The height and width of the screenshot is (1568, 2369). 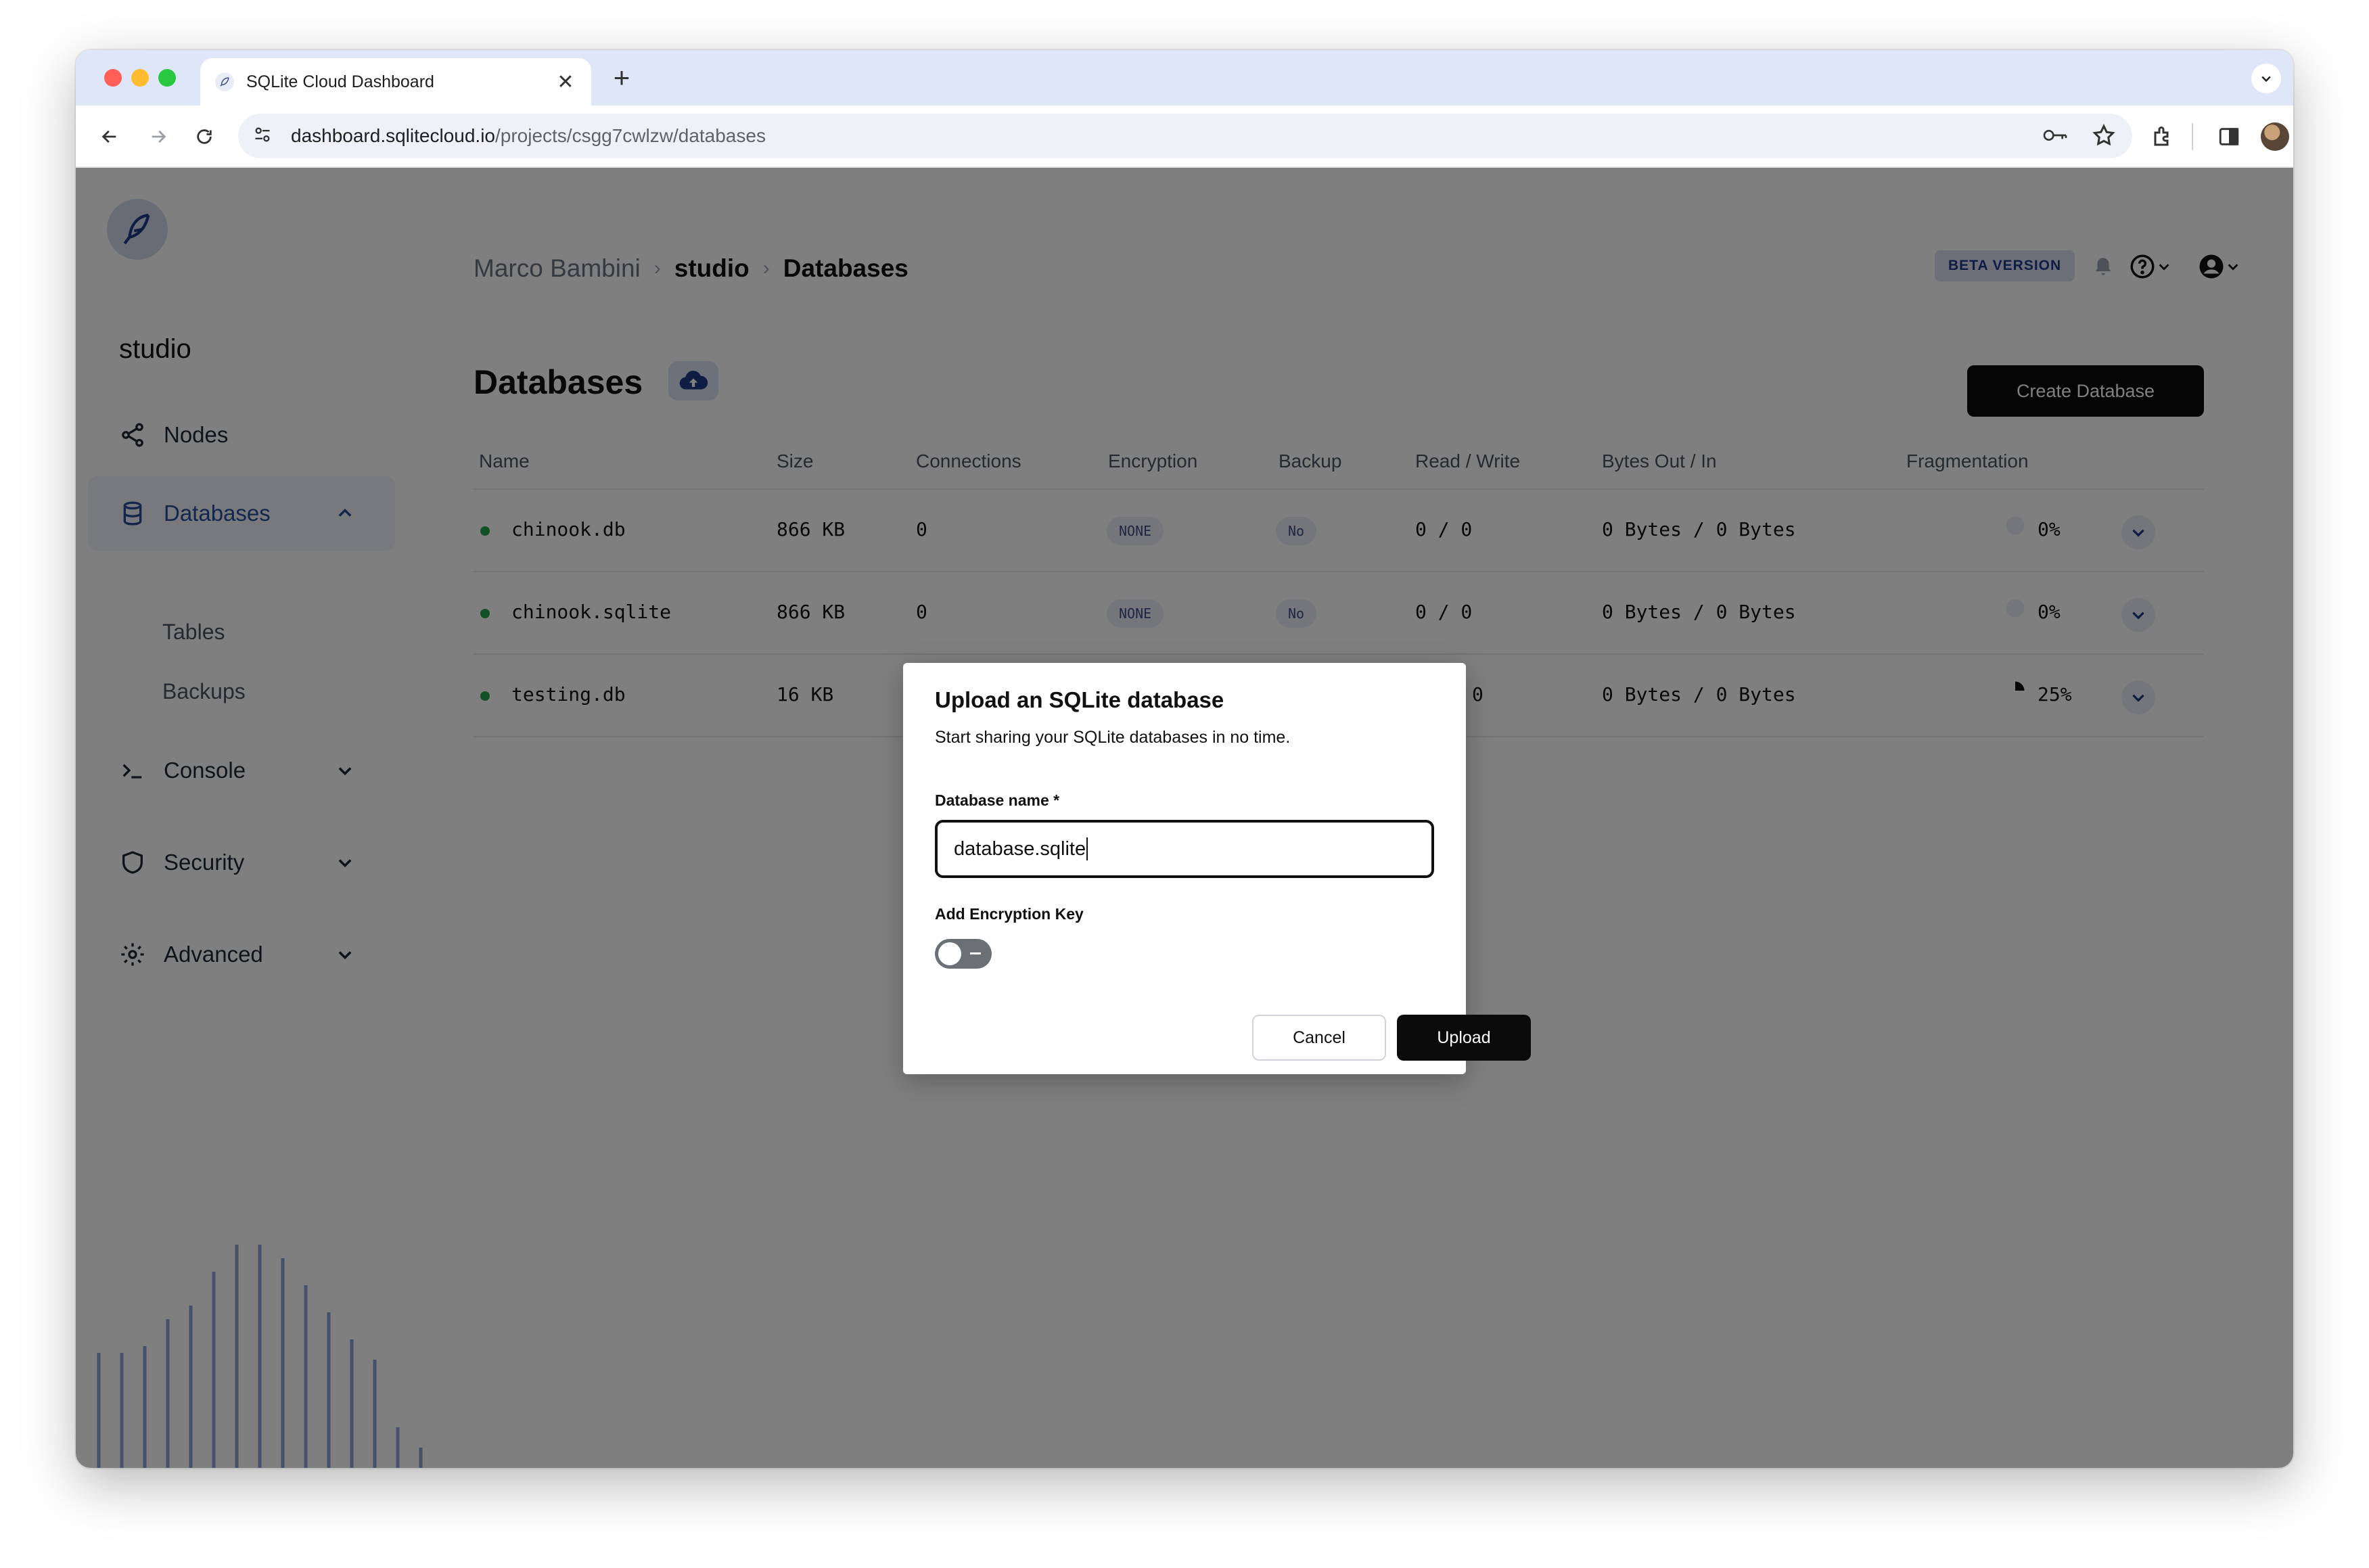 I want to click on minimize-window-button, so click(x=140, y=78).